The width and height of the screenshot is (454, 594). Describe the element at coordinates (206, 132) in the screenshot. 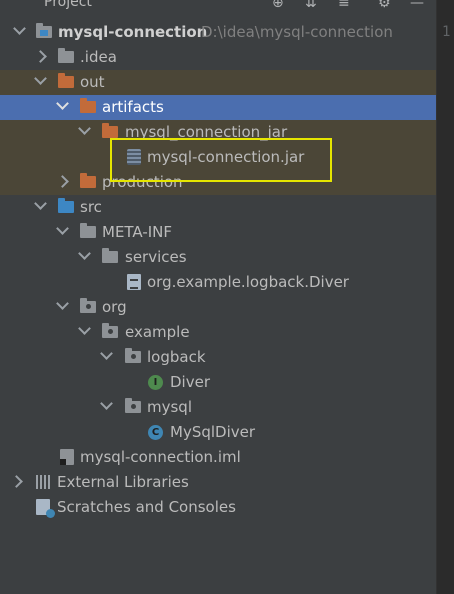

I see `artifact-folder-label: mysql_connection_jar` at that location.